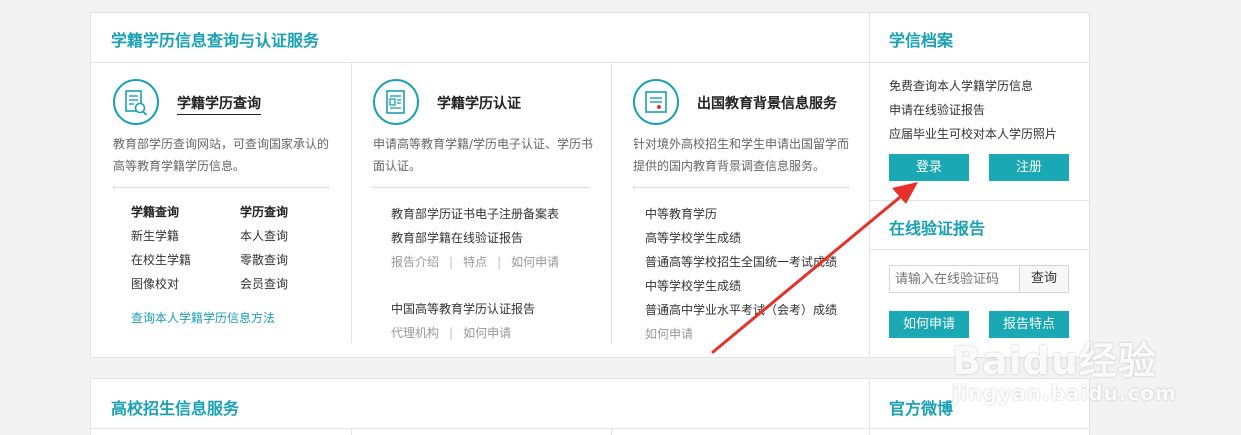 The image size is (1241, 435). I want to click on verify-code-input, so click(954, 279).